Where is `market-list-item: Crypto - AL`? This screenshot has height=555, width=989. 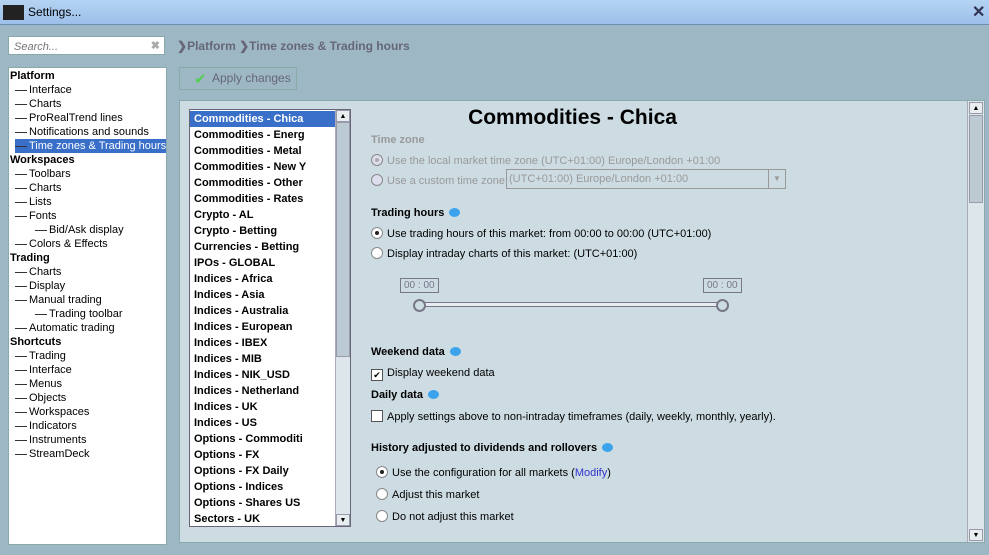
market-list-item: Crypto - AL is located at coordinates (262, 215).